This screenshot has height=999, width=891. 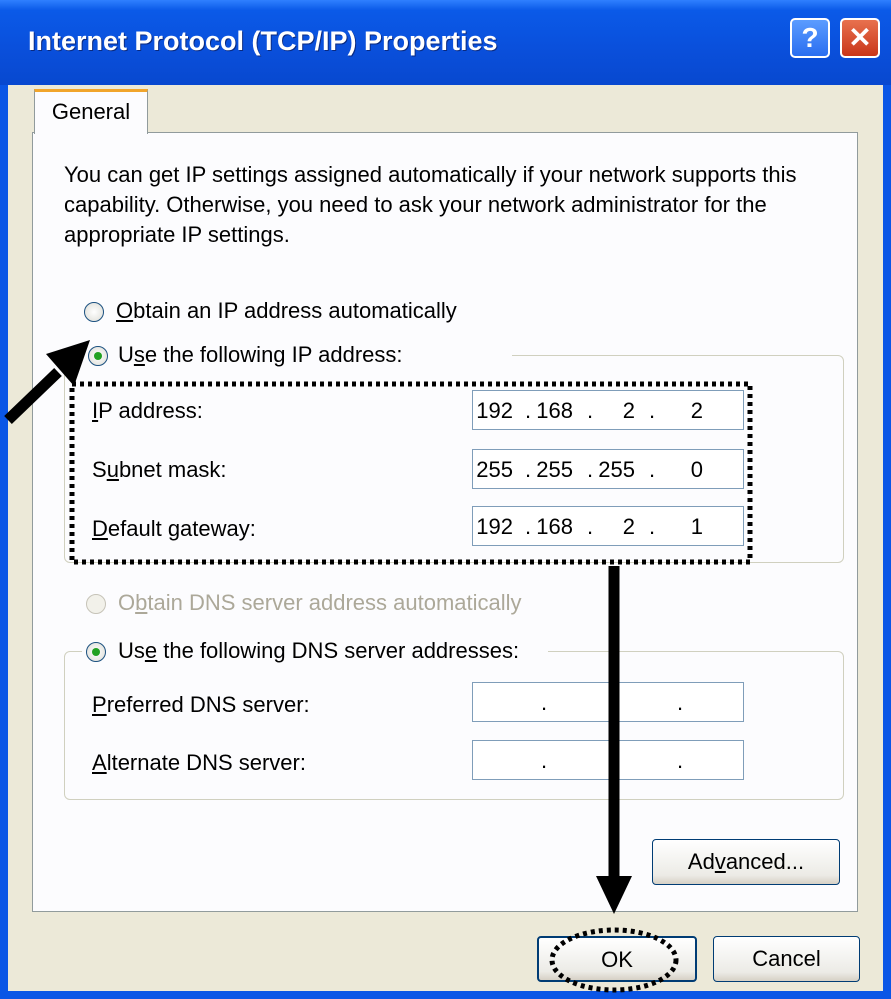 I want to click on tab-label: General, so click(x=91, y=111).